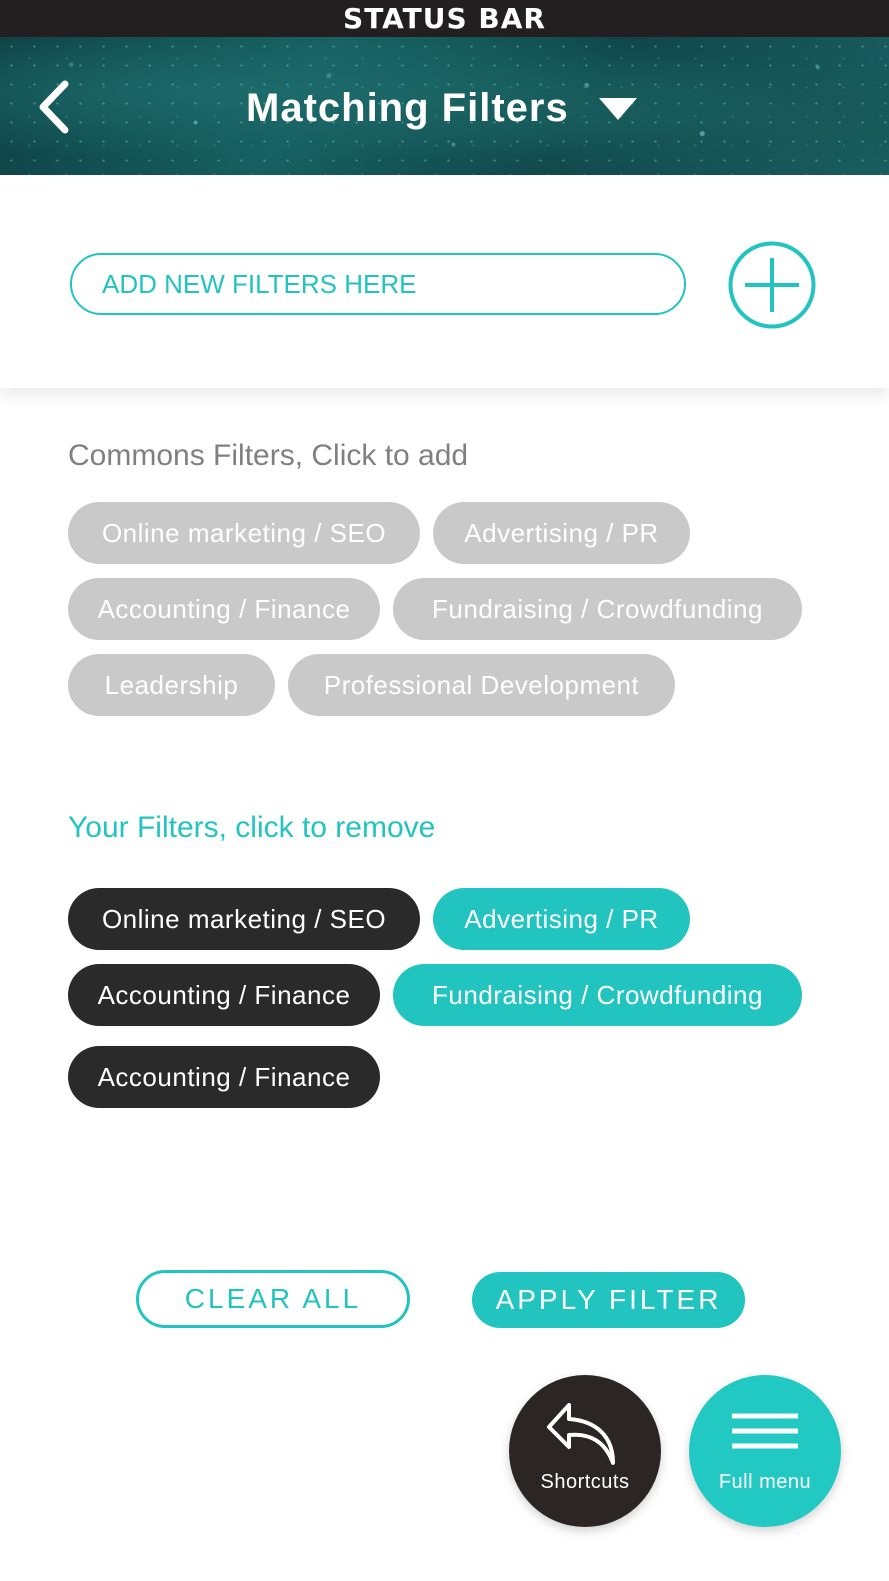  Describe the element at coordinates (481, 685) in the screenshot. I see `common-filter-chip: Professional Development` at that location.